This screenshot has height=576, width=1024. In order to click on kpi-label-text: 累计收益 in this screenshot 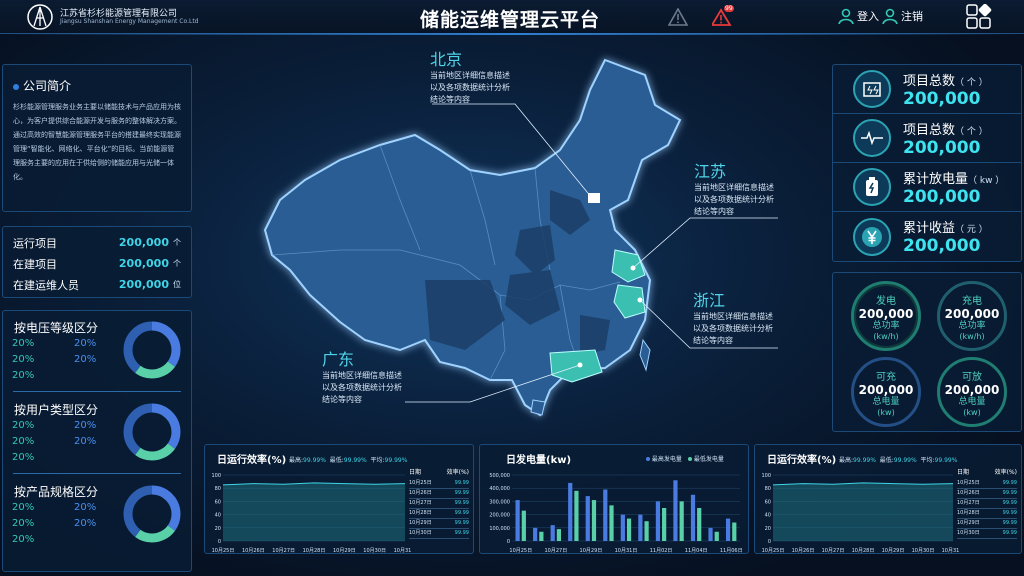, I will do `click(929, 228)`.